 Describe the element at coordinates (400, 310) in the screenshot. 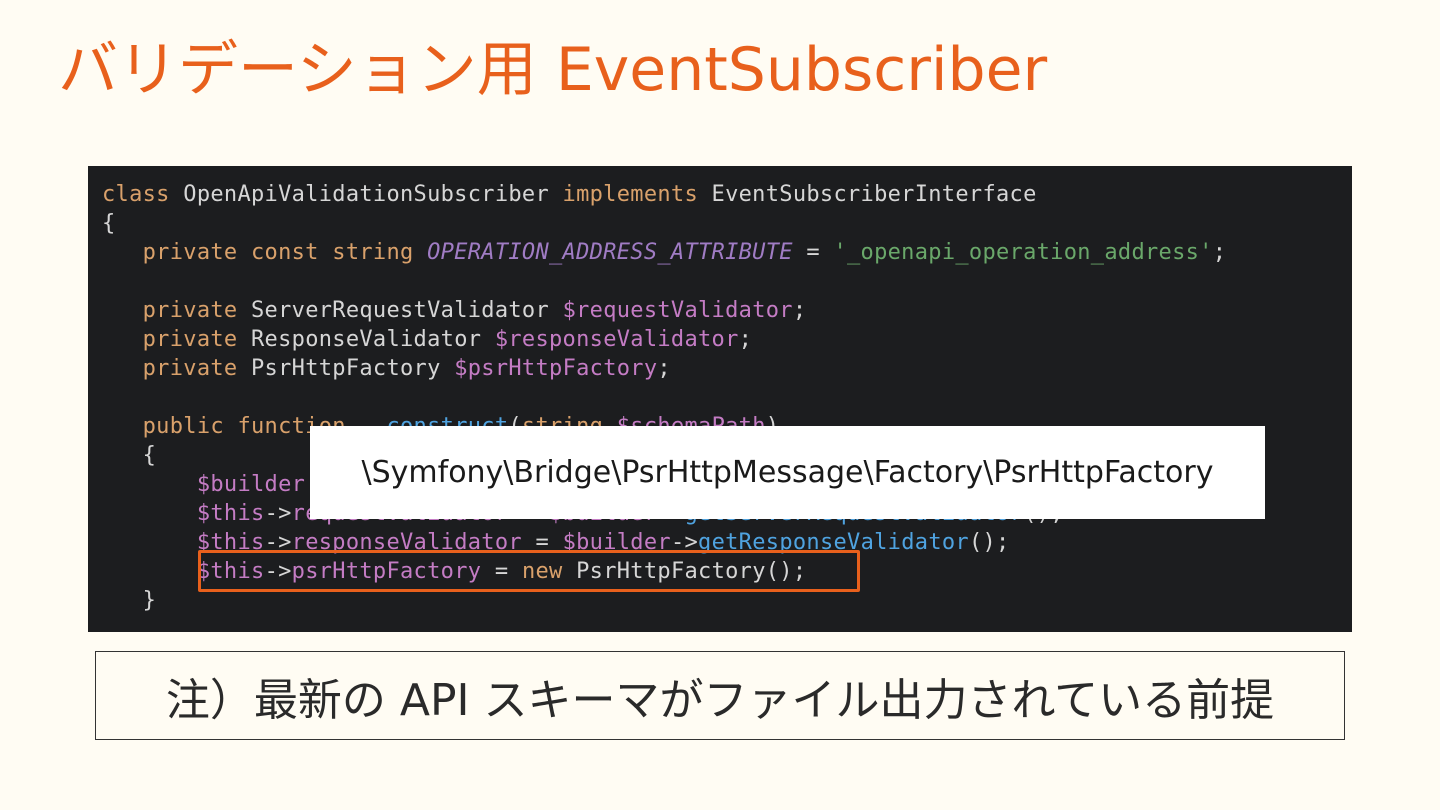

I see `code-token-plain: ServerRequestValidator` at that location.